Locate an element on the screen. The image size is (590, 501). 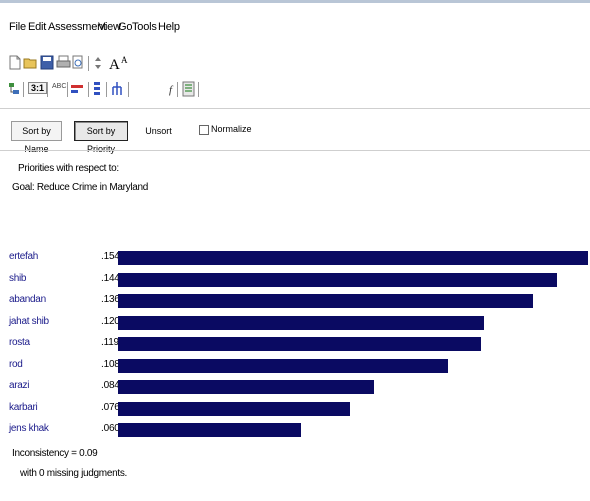
verbal-comparison-button: ABC is located at coordinates (59, 86).